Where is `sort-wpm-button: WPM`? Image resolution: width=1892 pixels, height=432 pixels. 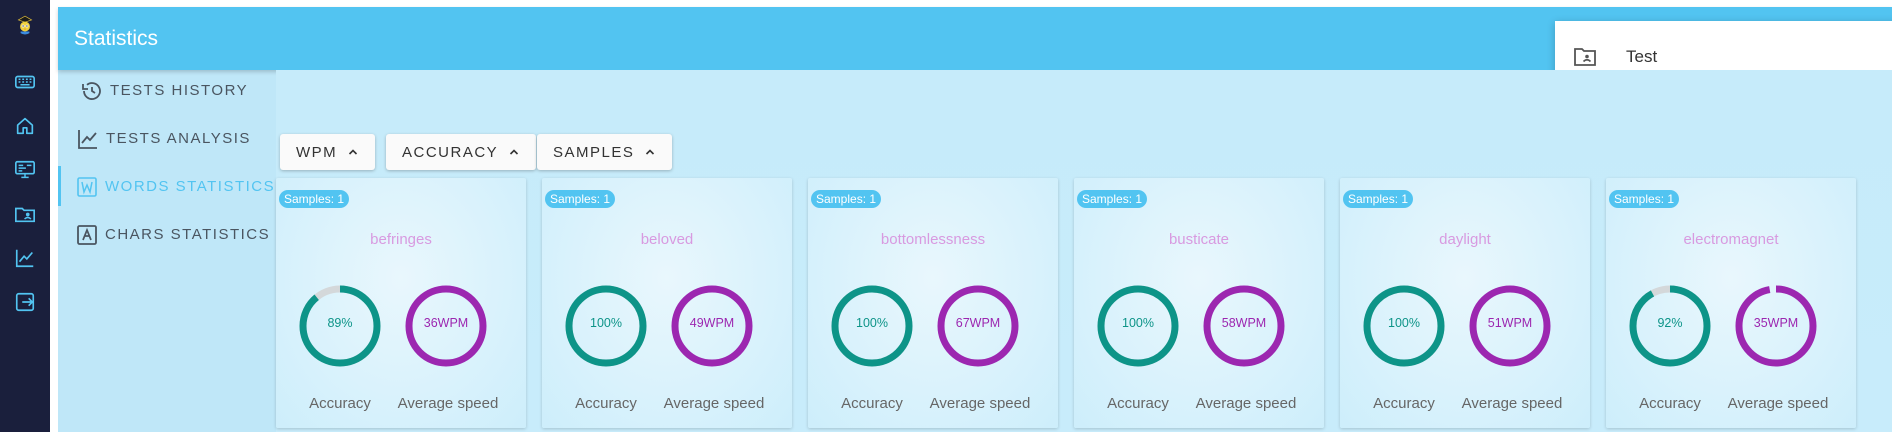 sort-wpm-button: WPM is located at coordinates (328, 152).